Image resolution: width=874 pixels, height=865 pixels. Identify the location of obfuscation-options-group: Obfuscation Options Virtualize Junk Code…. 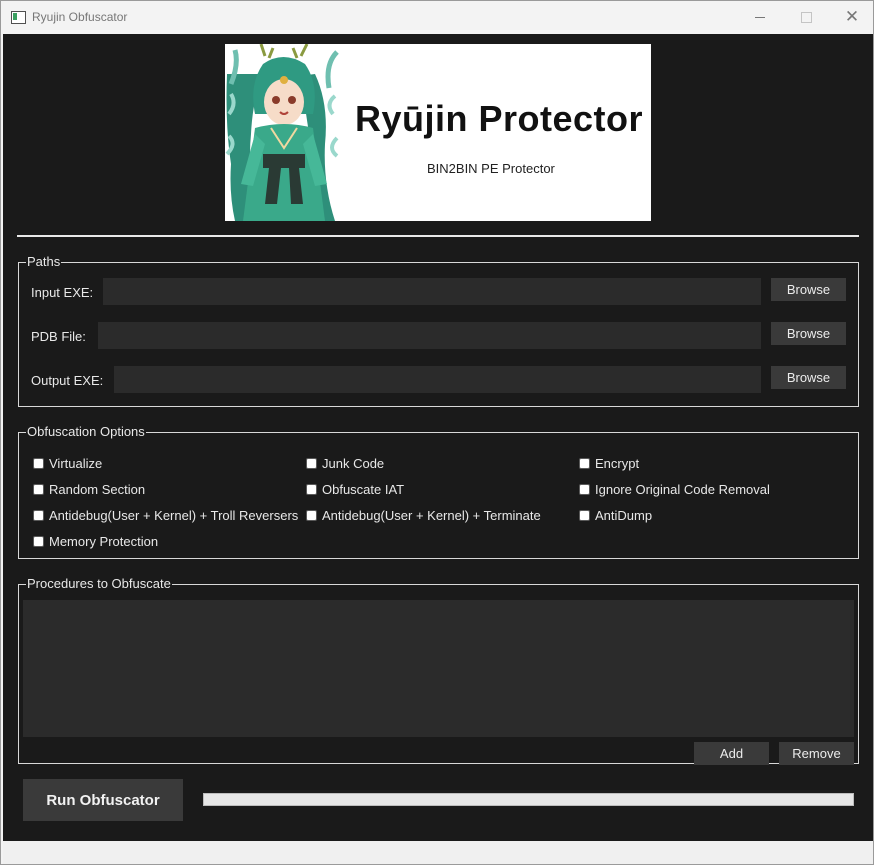
(438, 492).